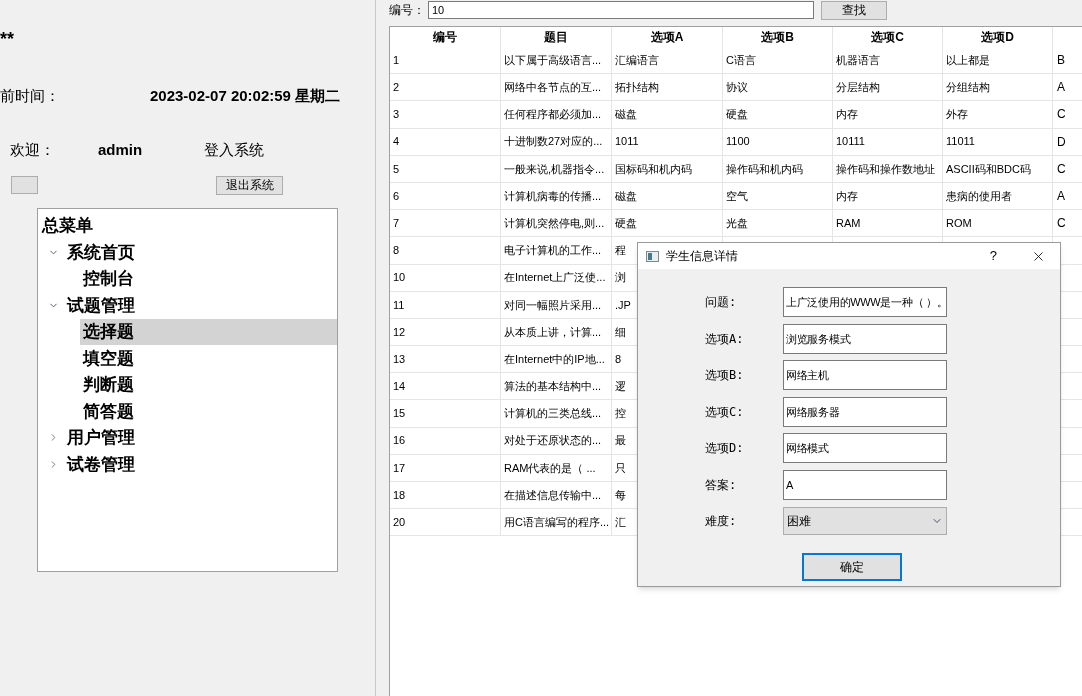 The height and width of the screenshot is (696, 1082). Describe the element at coordinates (667, 37) in the screenshot. I see `column-header: 选项A` at that location.